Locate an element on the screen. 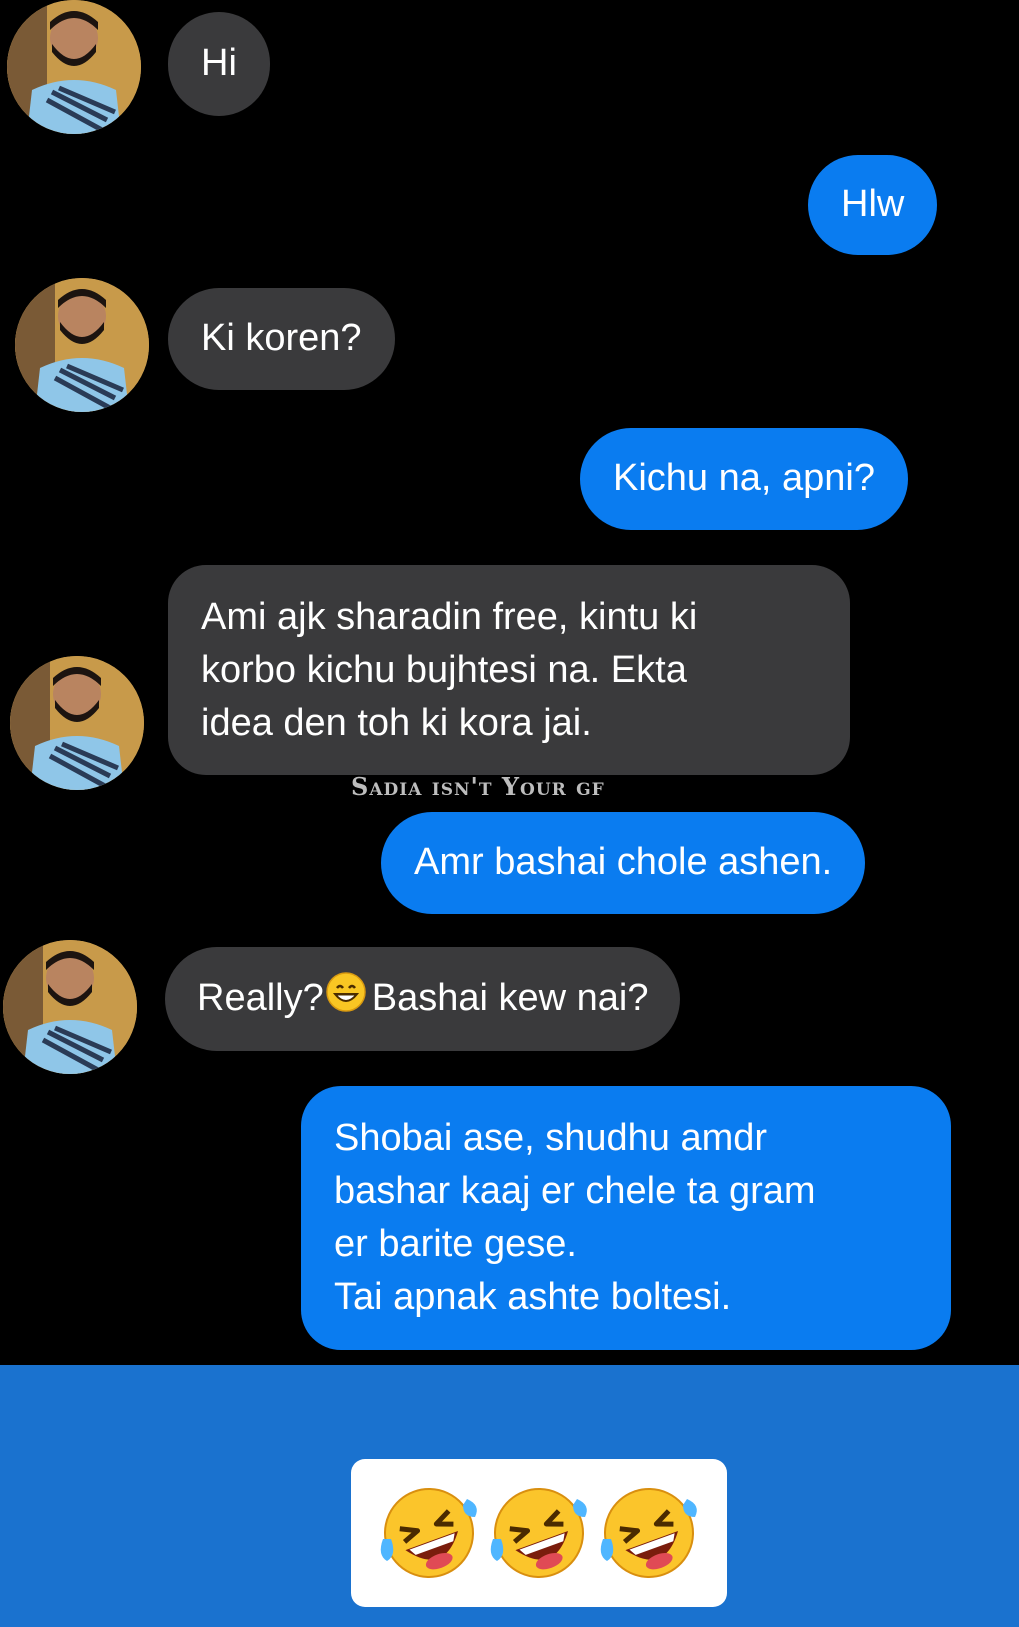 This screenshot has height=1627, width=1019. message-text: Really? is located at coordinates (260, 998).